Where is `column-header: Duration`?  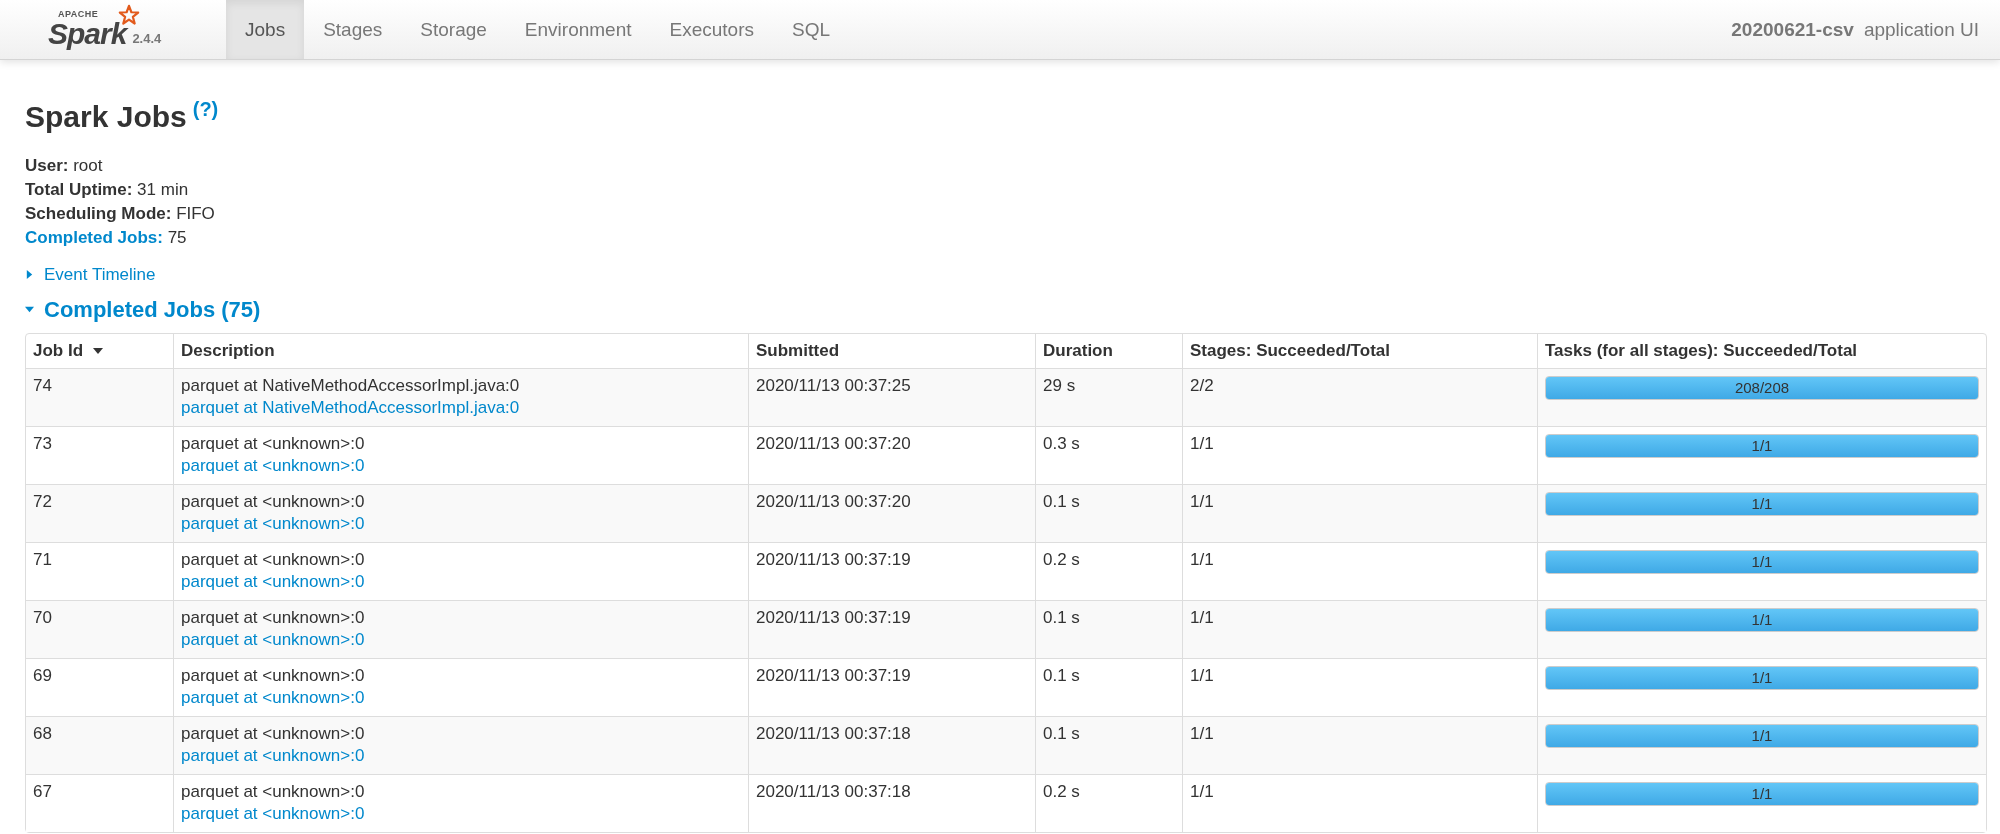 column-header: Duration is located at coordinates (1108, 350).